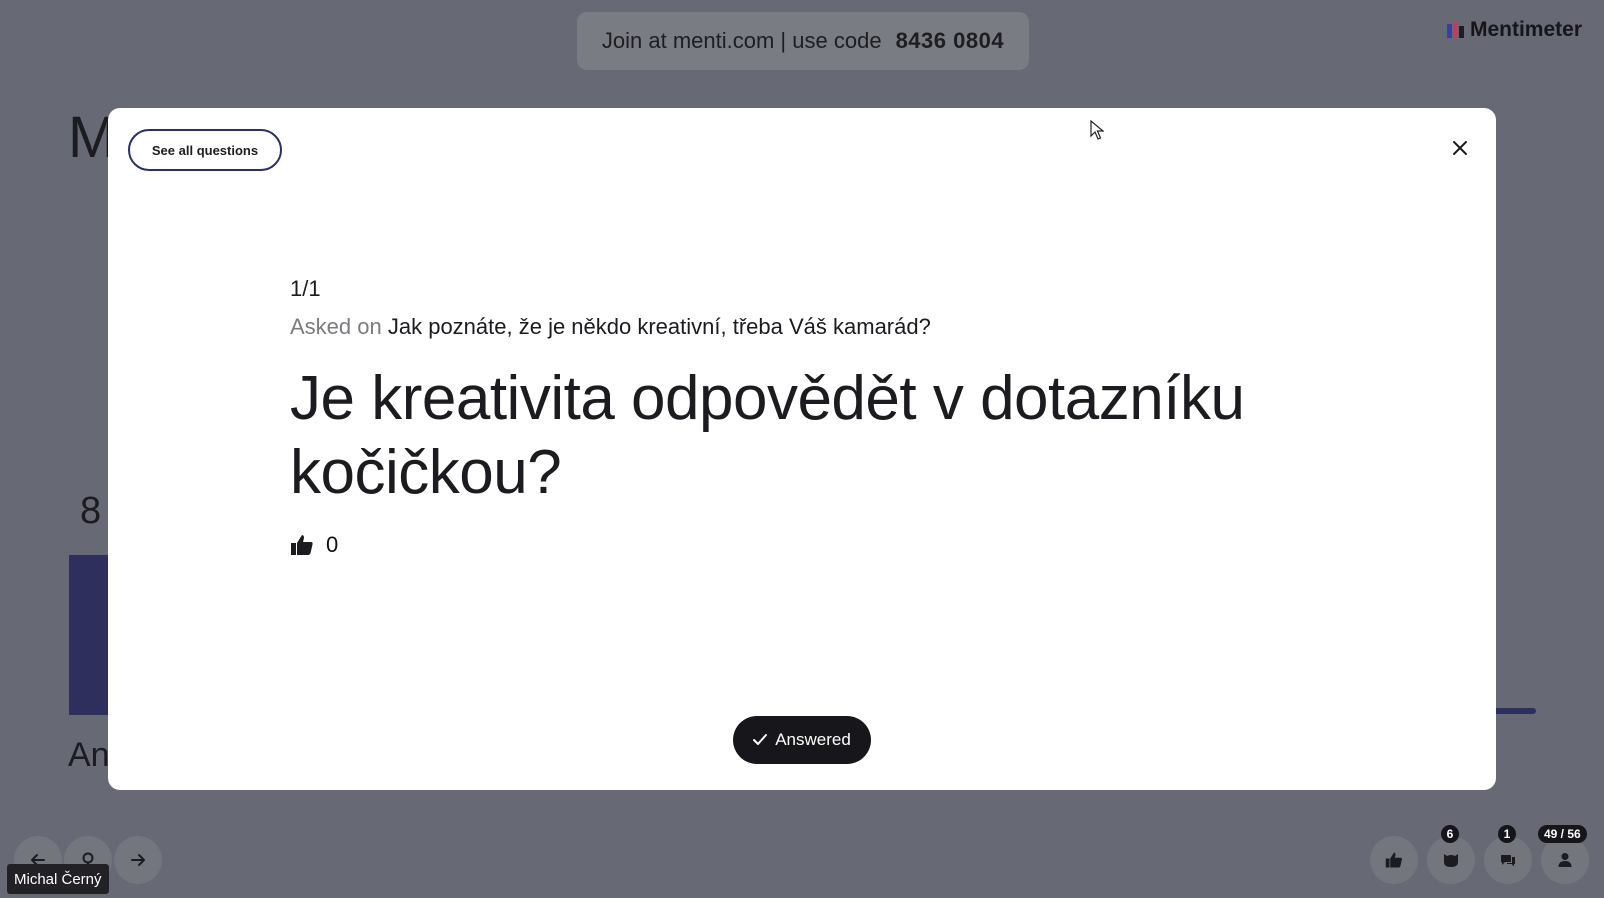 This screenshot has height=898, width=1604. What do you see at coordinates (950, 40) in the screenshot?
I see `join-code: 8436 0804` at bounding box center [950, 40].